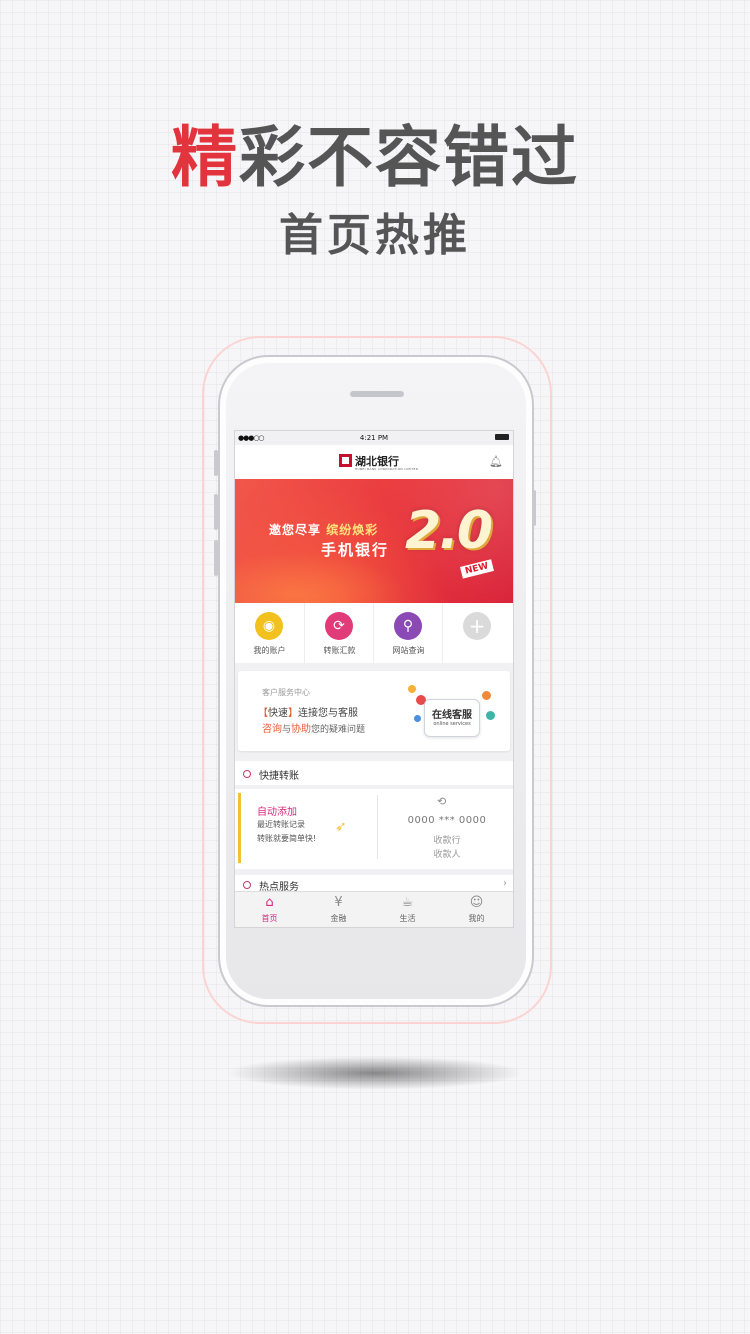 Image resolution: width=750 pixels, height=1334 pixels. Describe the element at coordinates (496, 461) in the screenshot. I see `notification-bell-icon: 🔔︎` at that location.